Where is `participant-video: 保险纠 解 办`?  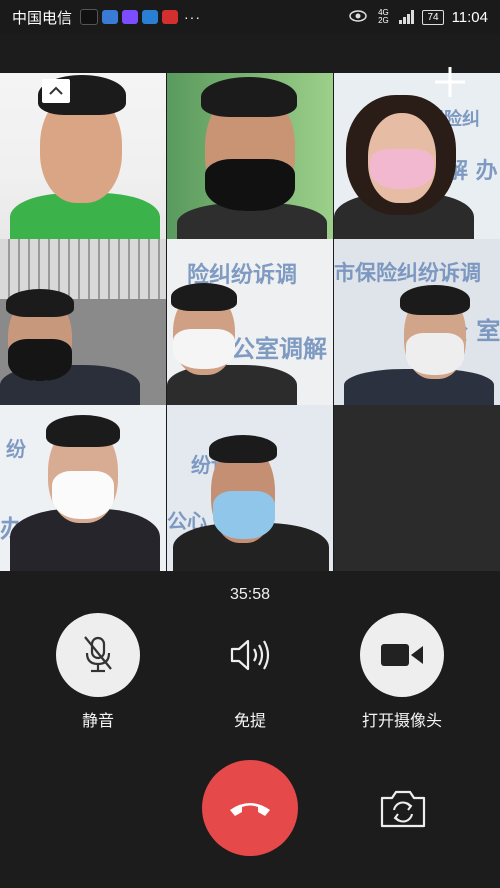
participant-video: 保险纠 解 办 is located at coordinates (417, 156).